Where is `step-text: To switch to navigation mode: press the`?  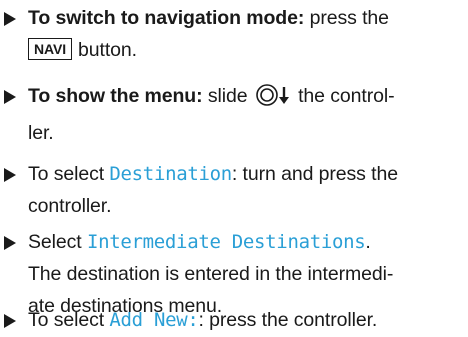 step-text: To switch to navigation mode: press the is located at coordinates (248, 18).